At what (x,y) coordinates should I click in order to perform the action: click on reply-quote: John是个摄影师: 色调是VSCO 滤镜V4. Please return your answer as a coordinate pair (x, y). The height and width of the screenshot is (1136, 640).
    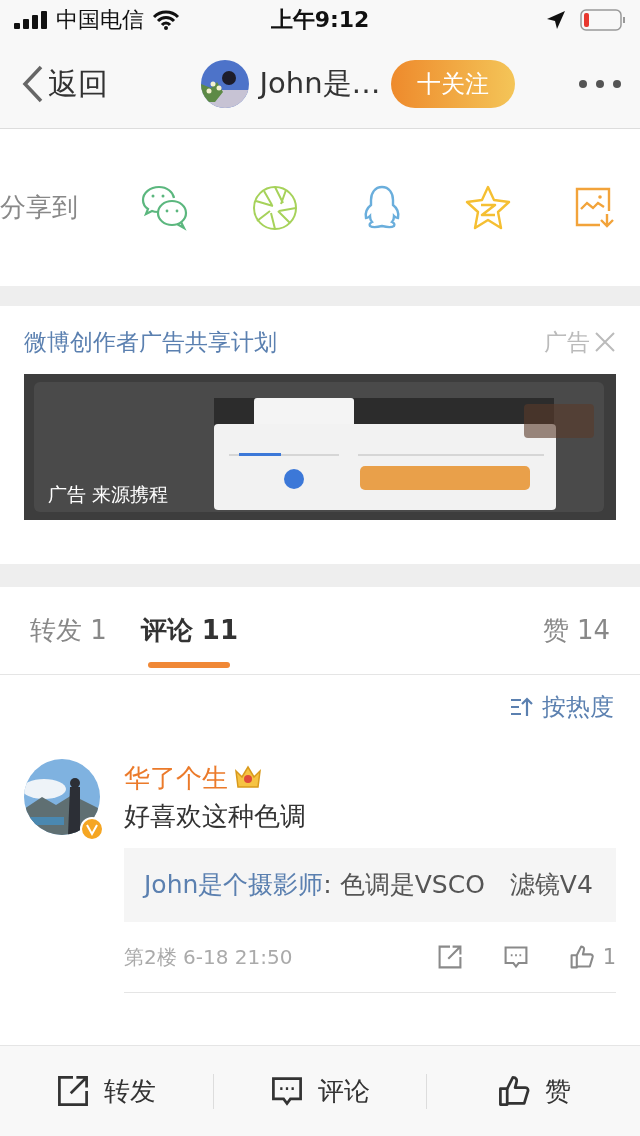
    Looking at the image, I should click on (370, 885).